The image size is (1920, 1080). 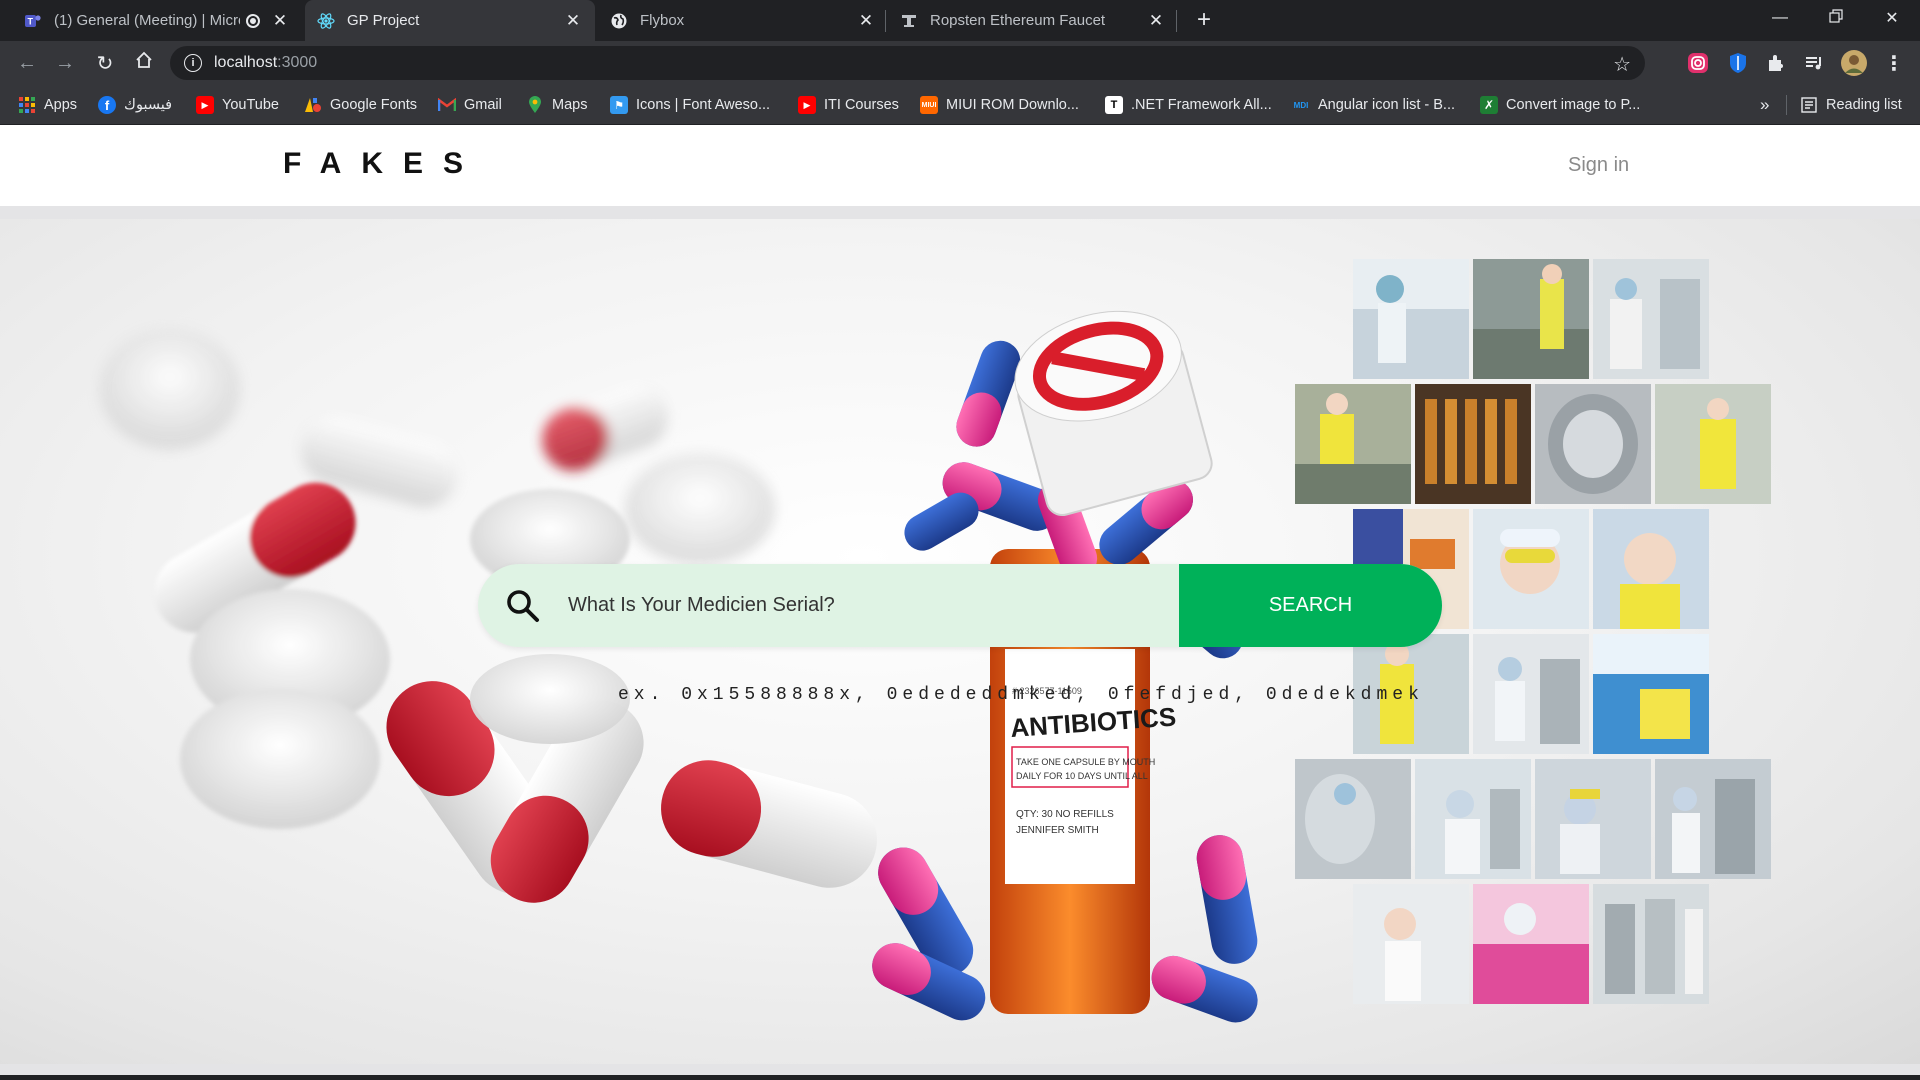 What do you see at coordinates (297, 62) in the screenshot?
I see `address-port: :3000` at bounding box center [297, 62].